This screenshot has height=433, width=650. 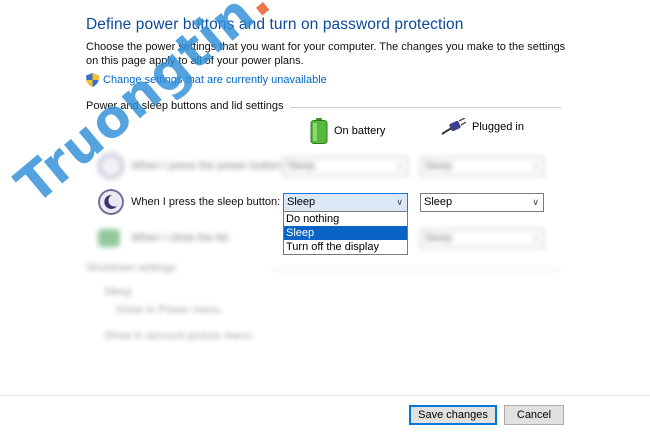 What do you see at coordinates (109, 238) in the screenshot?
I see `laptop-lid-icon` at bounding box center [109, 238].